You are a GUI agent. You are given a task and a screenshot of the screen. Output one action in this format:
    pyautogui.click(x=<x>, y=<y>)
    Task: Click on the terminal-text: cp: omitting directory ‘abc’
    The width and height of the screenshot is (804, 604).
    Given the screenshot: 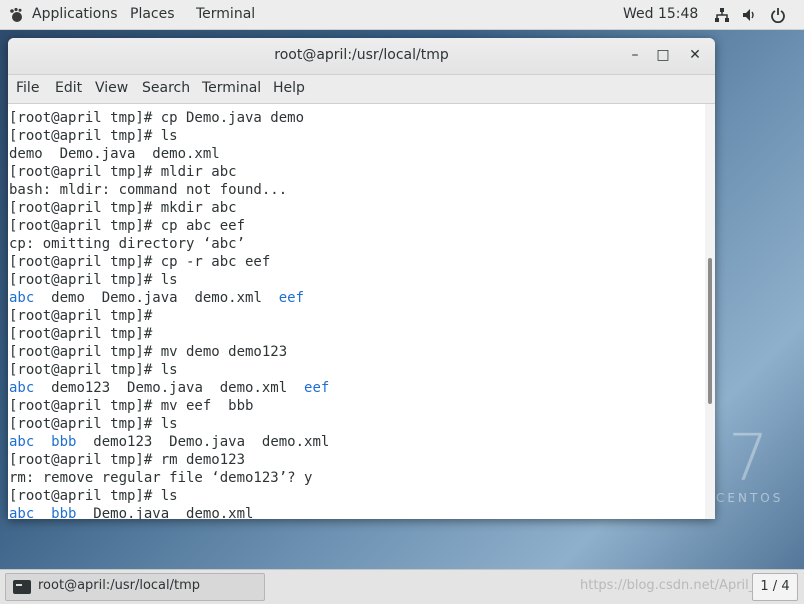 What is the action you would take?
    pyautogui.click(x=127, y=244)
    